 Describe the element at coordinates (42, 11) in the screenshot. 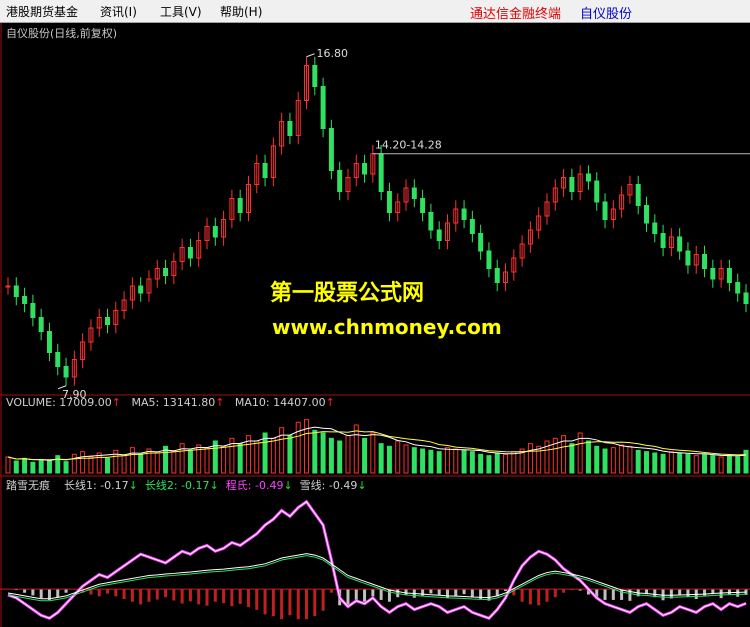

I see `menu-item-hk-futures-funds: 港股期货基金` at that location.